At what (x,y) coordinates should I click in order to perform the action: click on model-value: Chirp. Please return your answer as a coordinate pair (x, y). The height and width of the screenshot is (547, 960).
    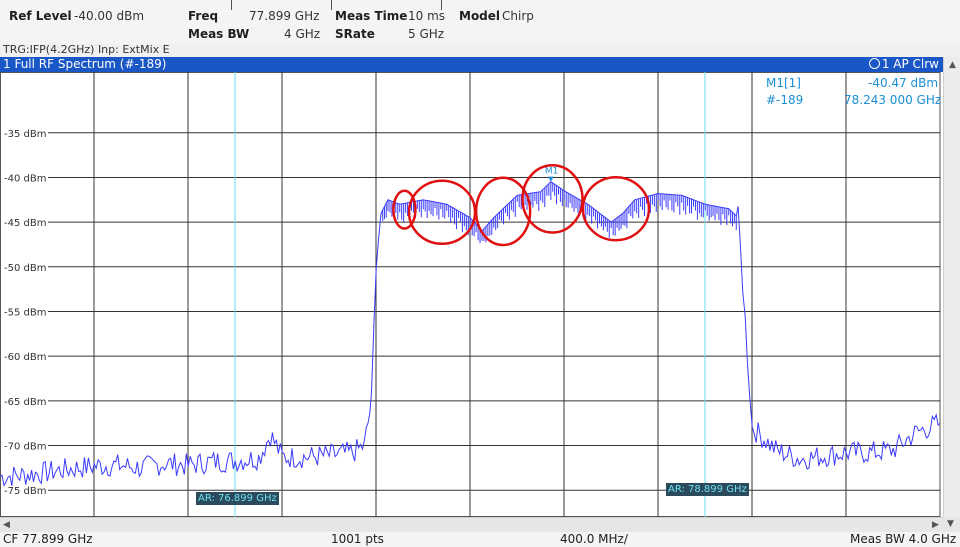
    Looking at the image, I should click on (518, 16).